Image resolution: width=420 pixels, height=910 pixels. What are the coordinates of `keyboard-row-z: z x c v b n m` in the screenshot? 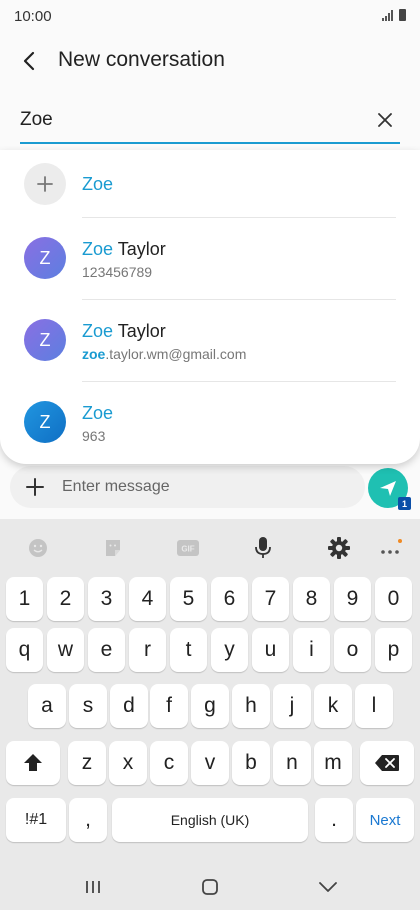 It's located at (210, 763).